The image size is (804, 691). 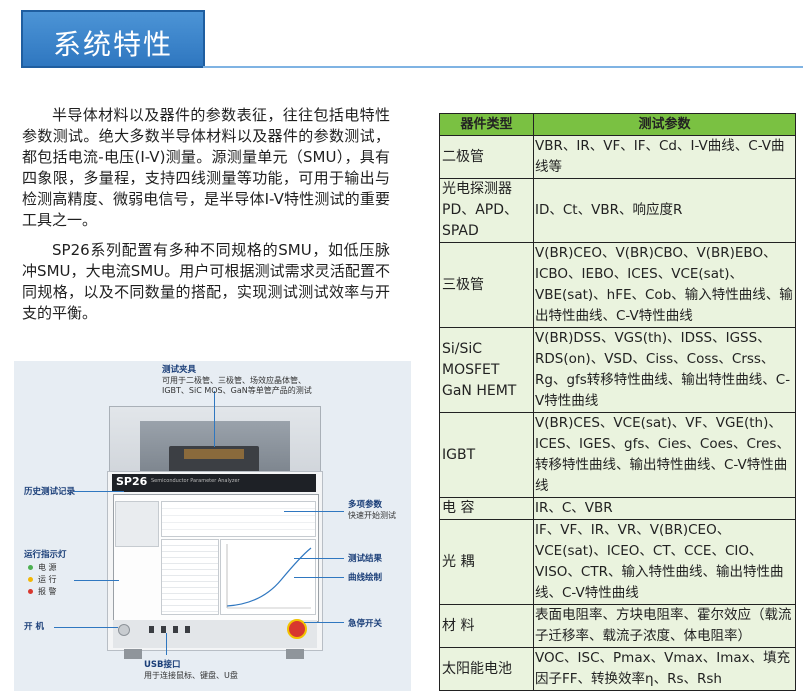 I want to click on device-params: ID、Ct、VBR、响应度R, so click(x=664, y=210).